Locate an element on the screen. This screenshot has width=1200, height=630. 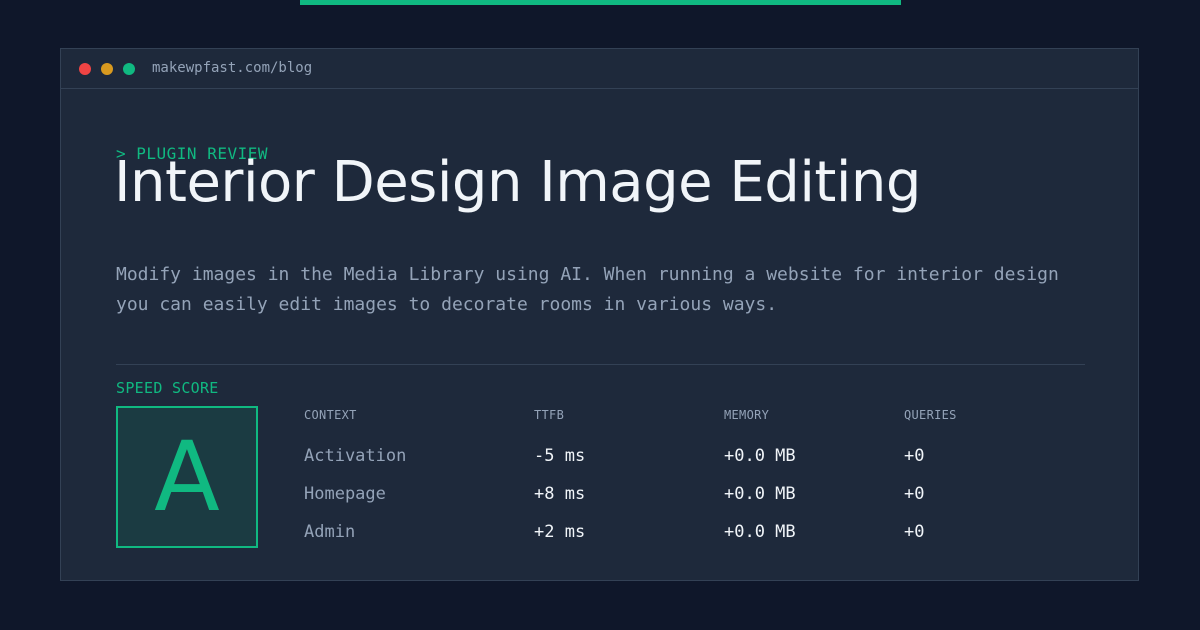
top-accent-bar is located at coordinates (600, 2).